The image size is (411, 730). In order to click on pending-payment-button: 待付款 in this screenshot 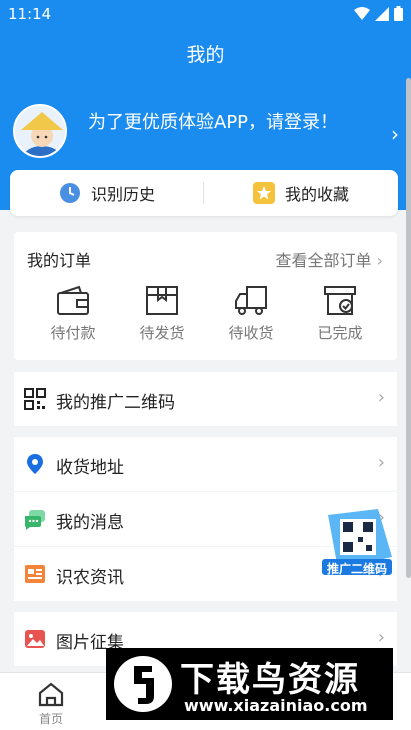, I will do `click(73, 313)`.